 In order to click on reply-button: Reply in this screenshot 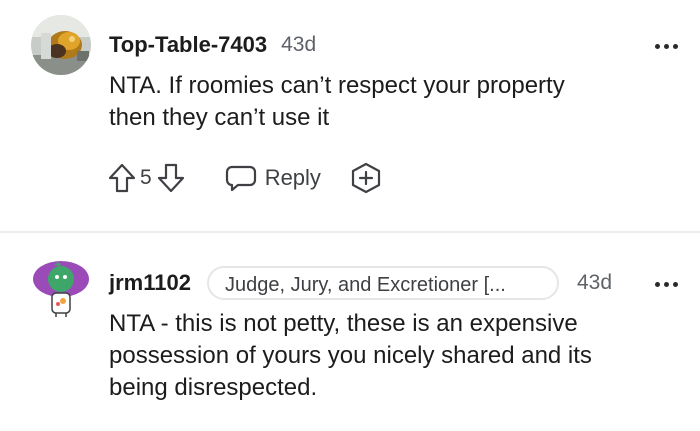, I will do `click(273, 178)`.